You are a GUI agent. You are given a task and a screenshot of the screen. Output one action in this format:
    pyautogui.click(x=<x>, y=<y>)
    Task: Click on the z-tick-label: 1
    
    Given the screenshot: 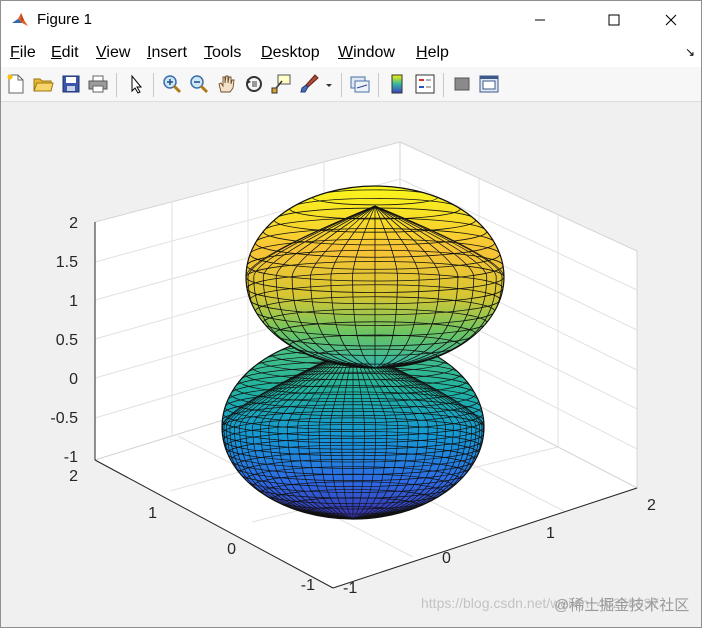 What is the action you would take?
    pyautogui.click(x=73, y=301)
    